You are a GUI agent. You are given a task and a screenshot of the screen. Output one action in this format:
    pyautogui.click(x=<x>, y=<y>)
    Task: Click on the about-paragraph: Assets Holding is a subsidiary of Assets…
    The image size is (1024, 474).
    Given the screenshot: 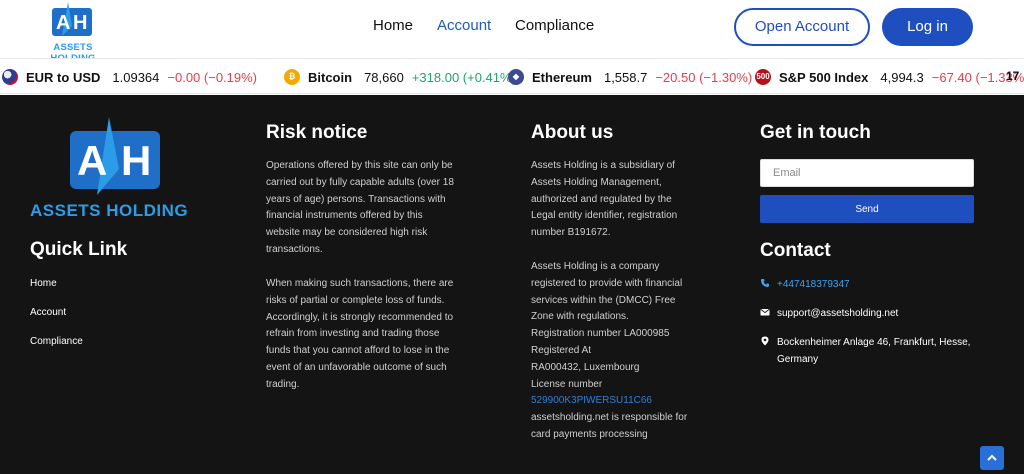 What is the action you would take?
    pyautogui.click(x=604, y=199)
    